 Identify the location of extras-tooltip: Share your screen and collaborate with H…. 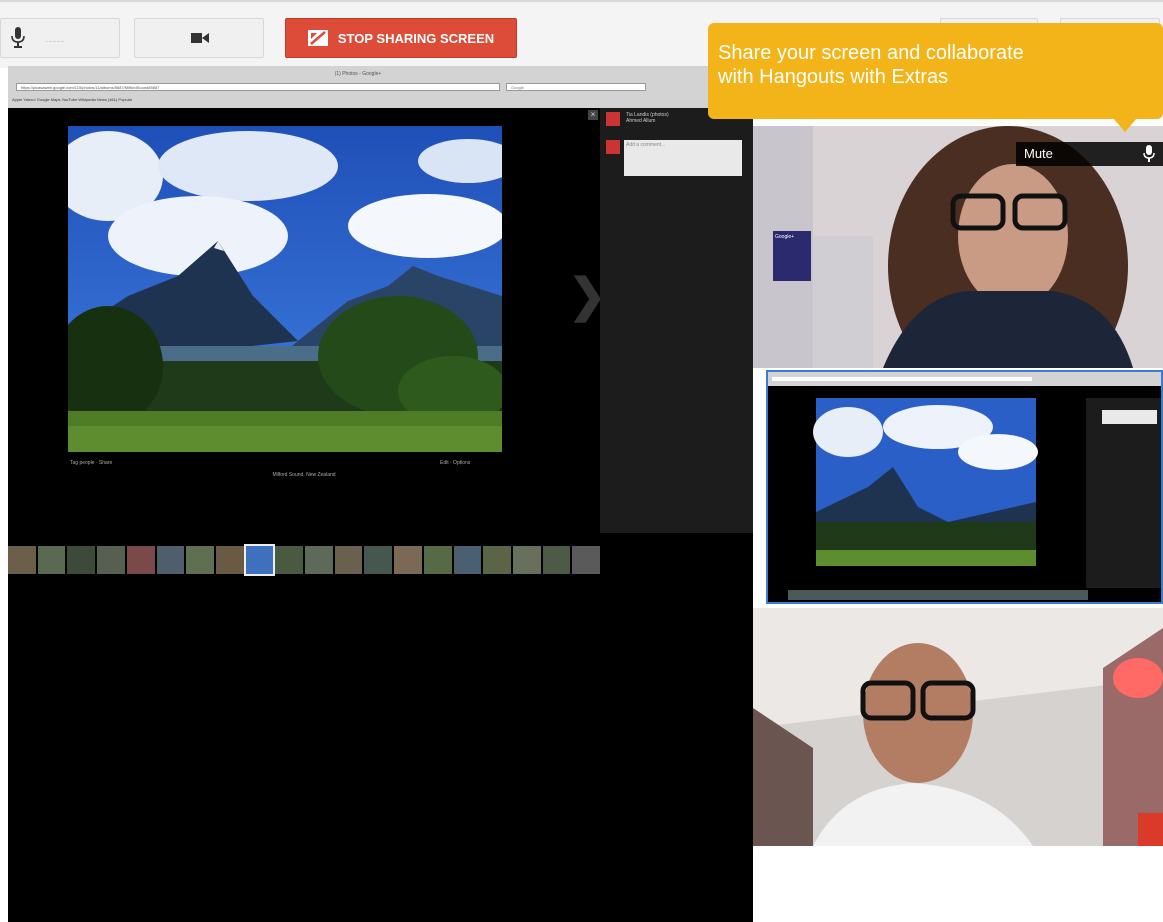
(935, 71).